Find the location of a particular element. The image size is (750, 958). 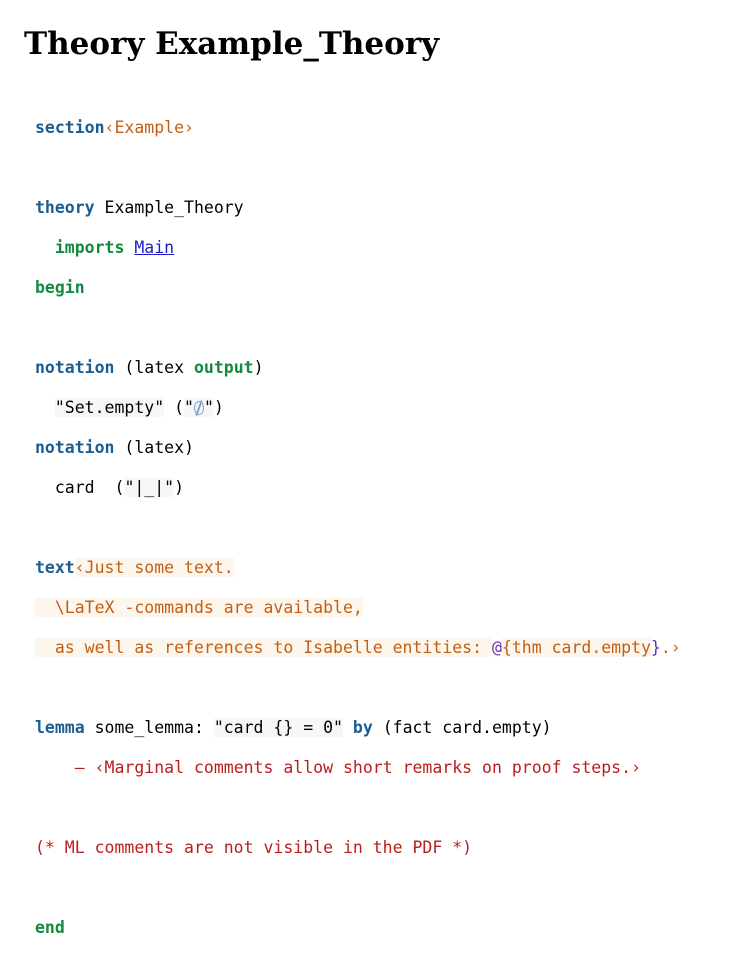

notation-mode: (latex) is located at coordinates (154, 447).